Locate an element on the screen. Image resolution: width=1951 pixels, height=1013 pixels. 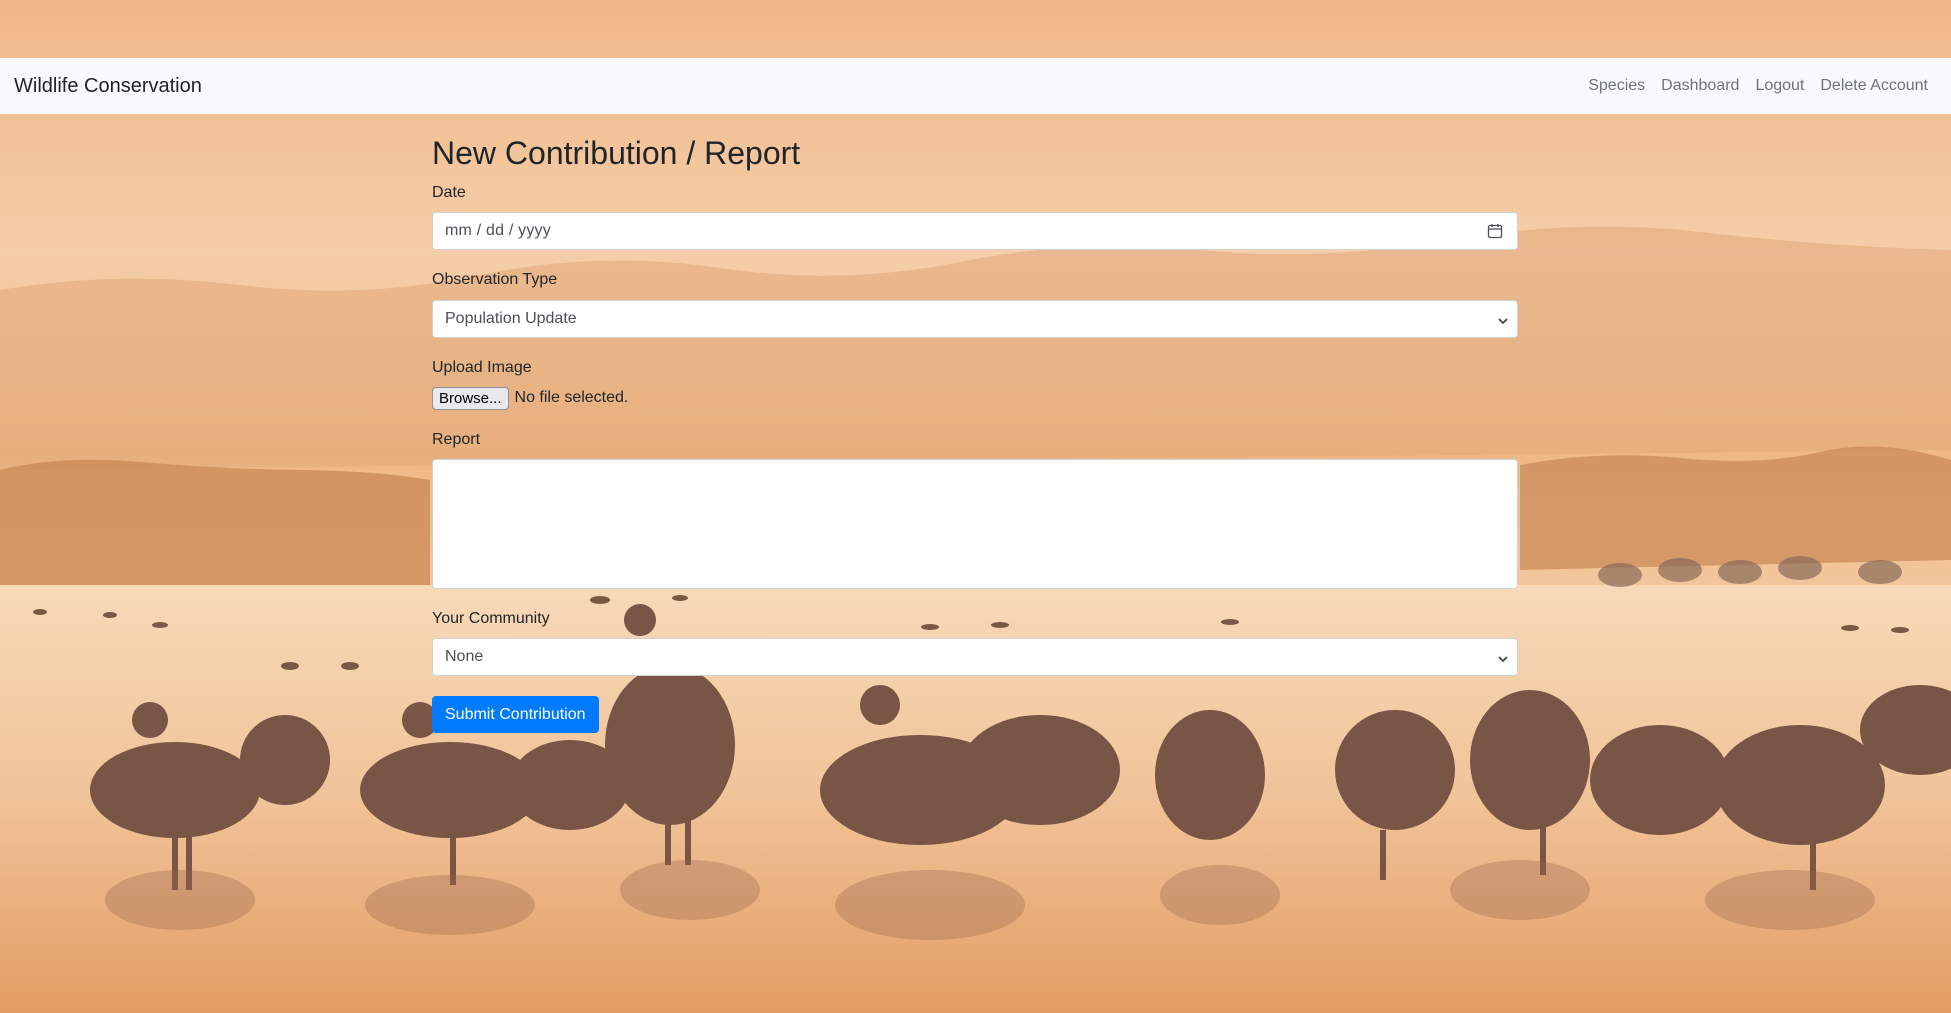
observation-type-group: Observation Type Population Update is located at coordinates (975, 304).